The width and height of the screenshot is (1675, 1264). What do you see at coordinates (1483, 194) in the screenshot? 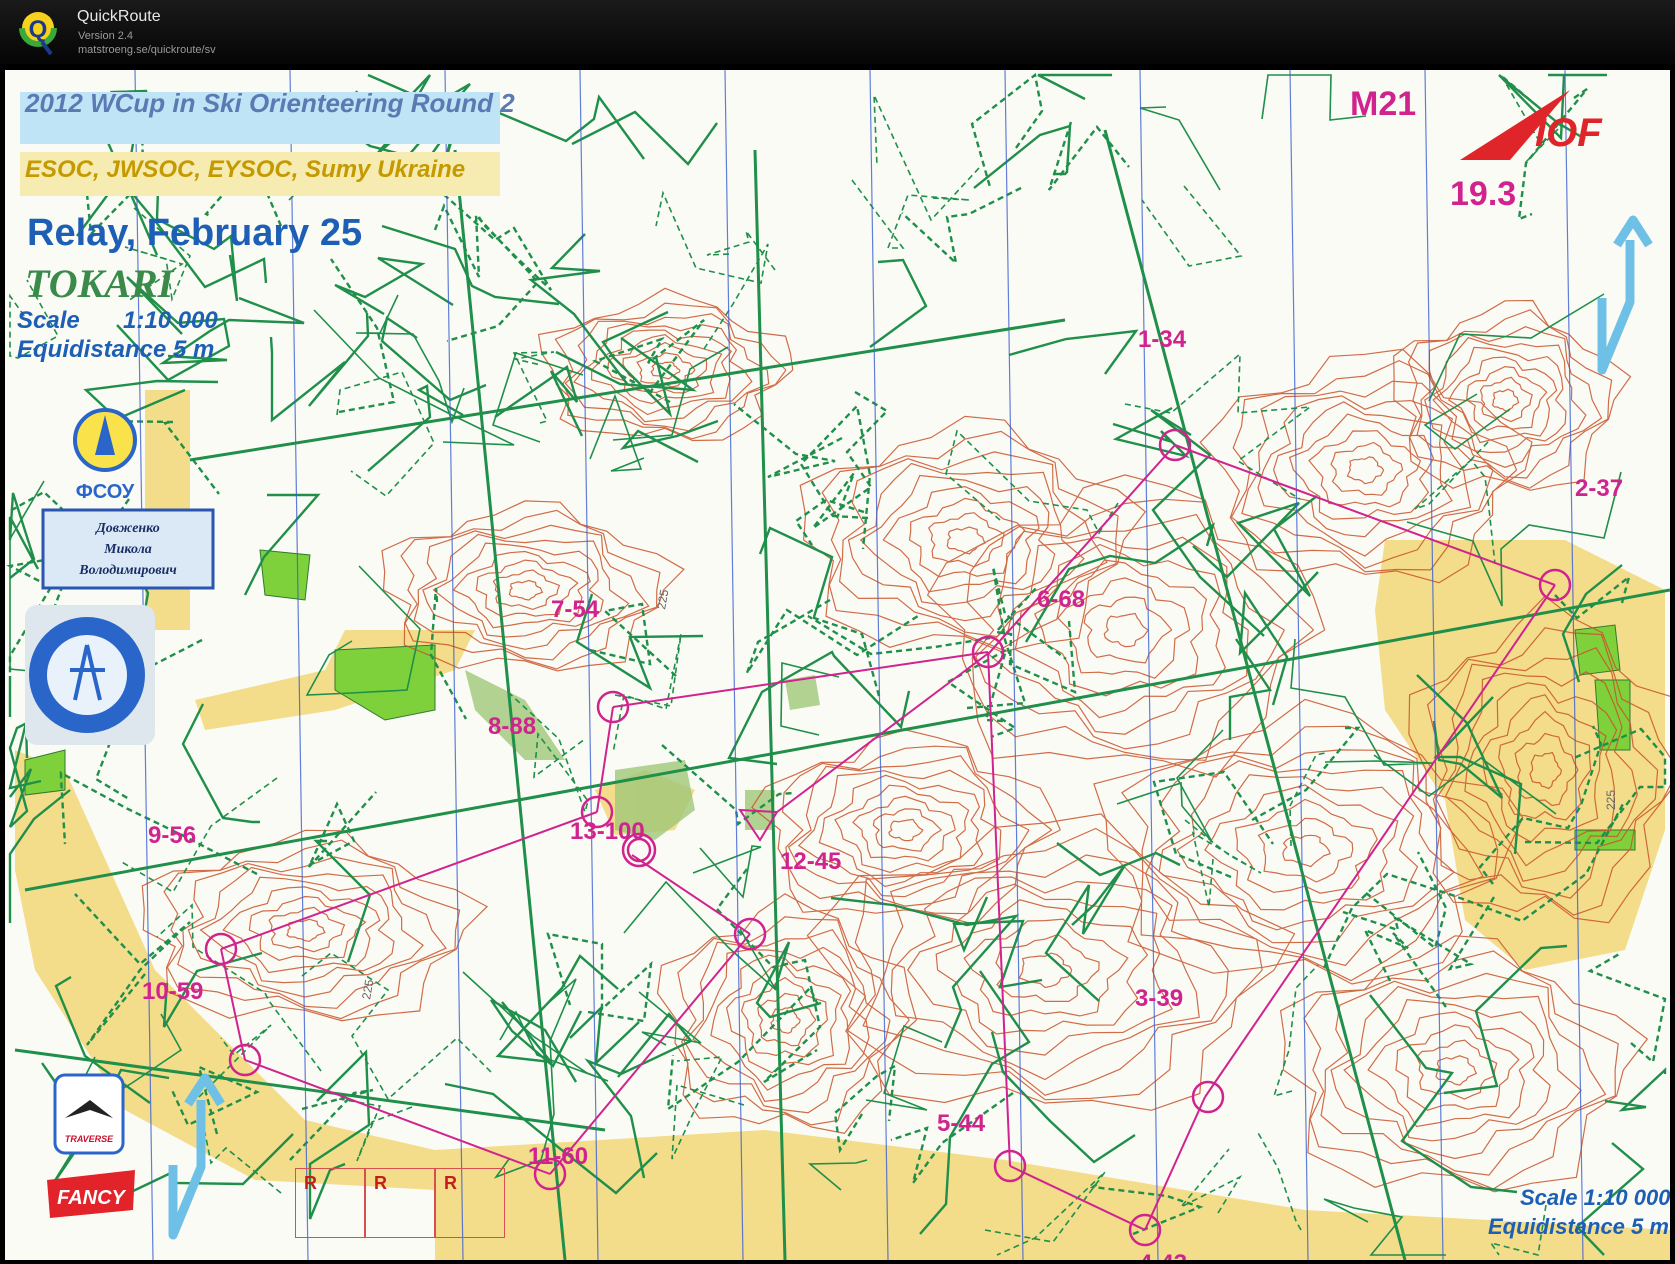
I see `course-length: 19.3` at bounding box center [1483, 194].